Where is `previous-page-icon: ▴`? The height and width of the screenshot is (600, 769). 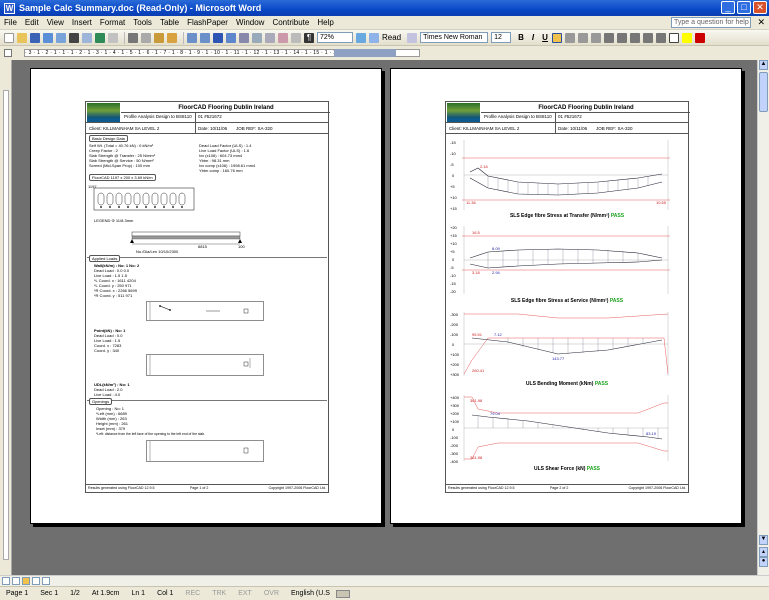
previous-page-icon: ▴ is located at coordinates (763, 552).